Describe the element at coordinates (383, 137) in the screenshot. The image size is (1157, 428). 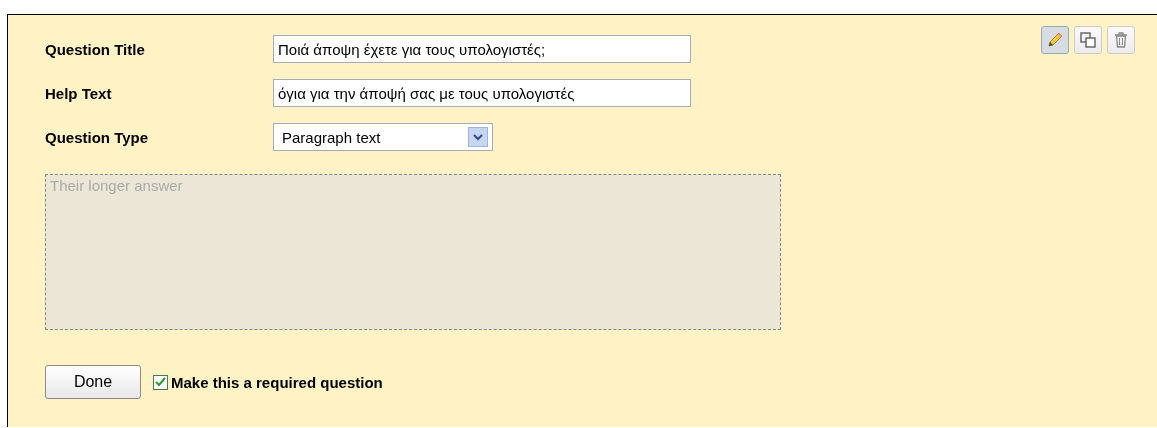
I see `question-type-dropdown: Paragraph text` at that location.